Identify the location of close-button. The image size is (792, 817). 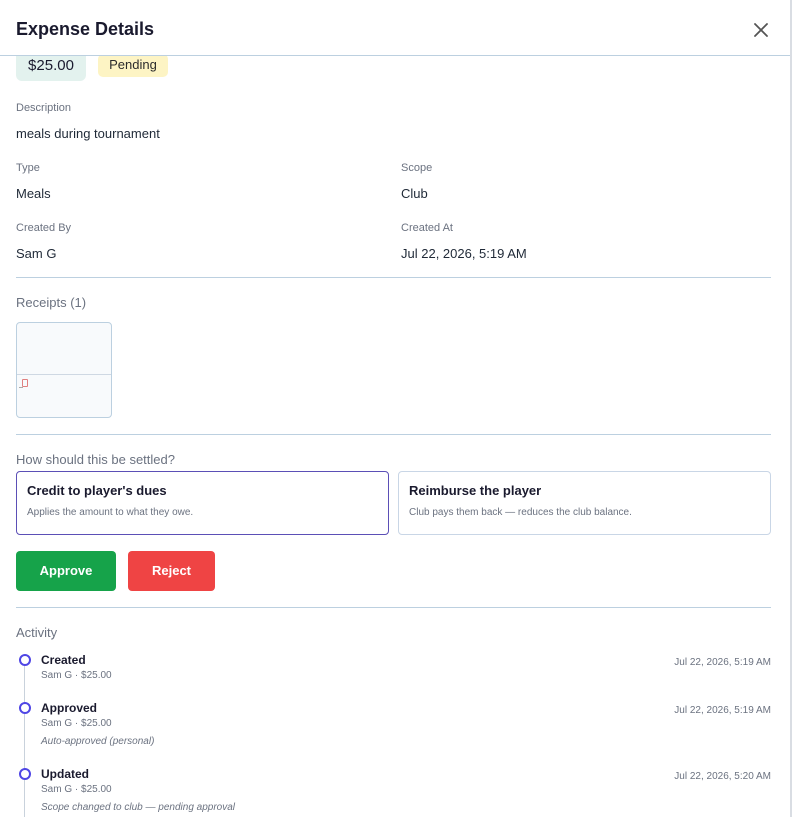
(761, 30).